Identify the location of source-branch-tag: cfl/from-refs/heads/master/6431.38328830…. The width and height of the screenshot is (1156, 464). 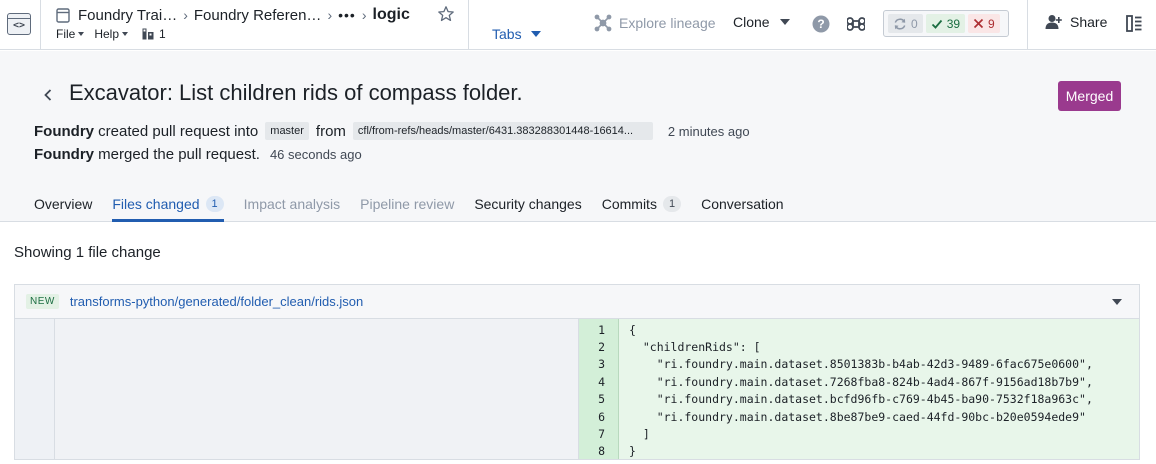
(502, 131).